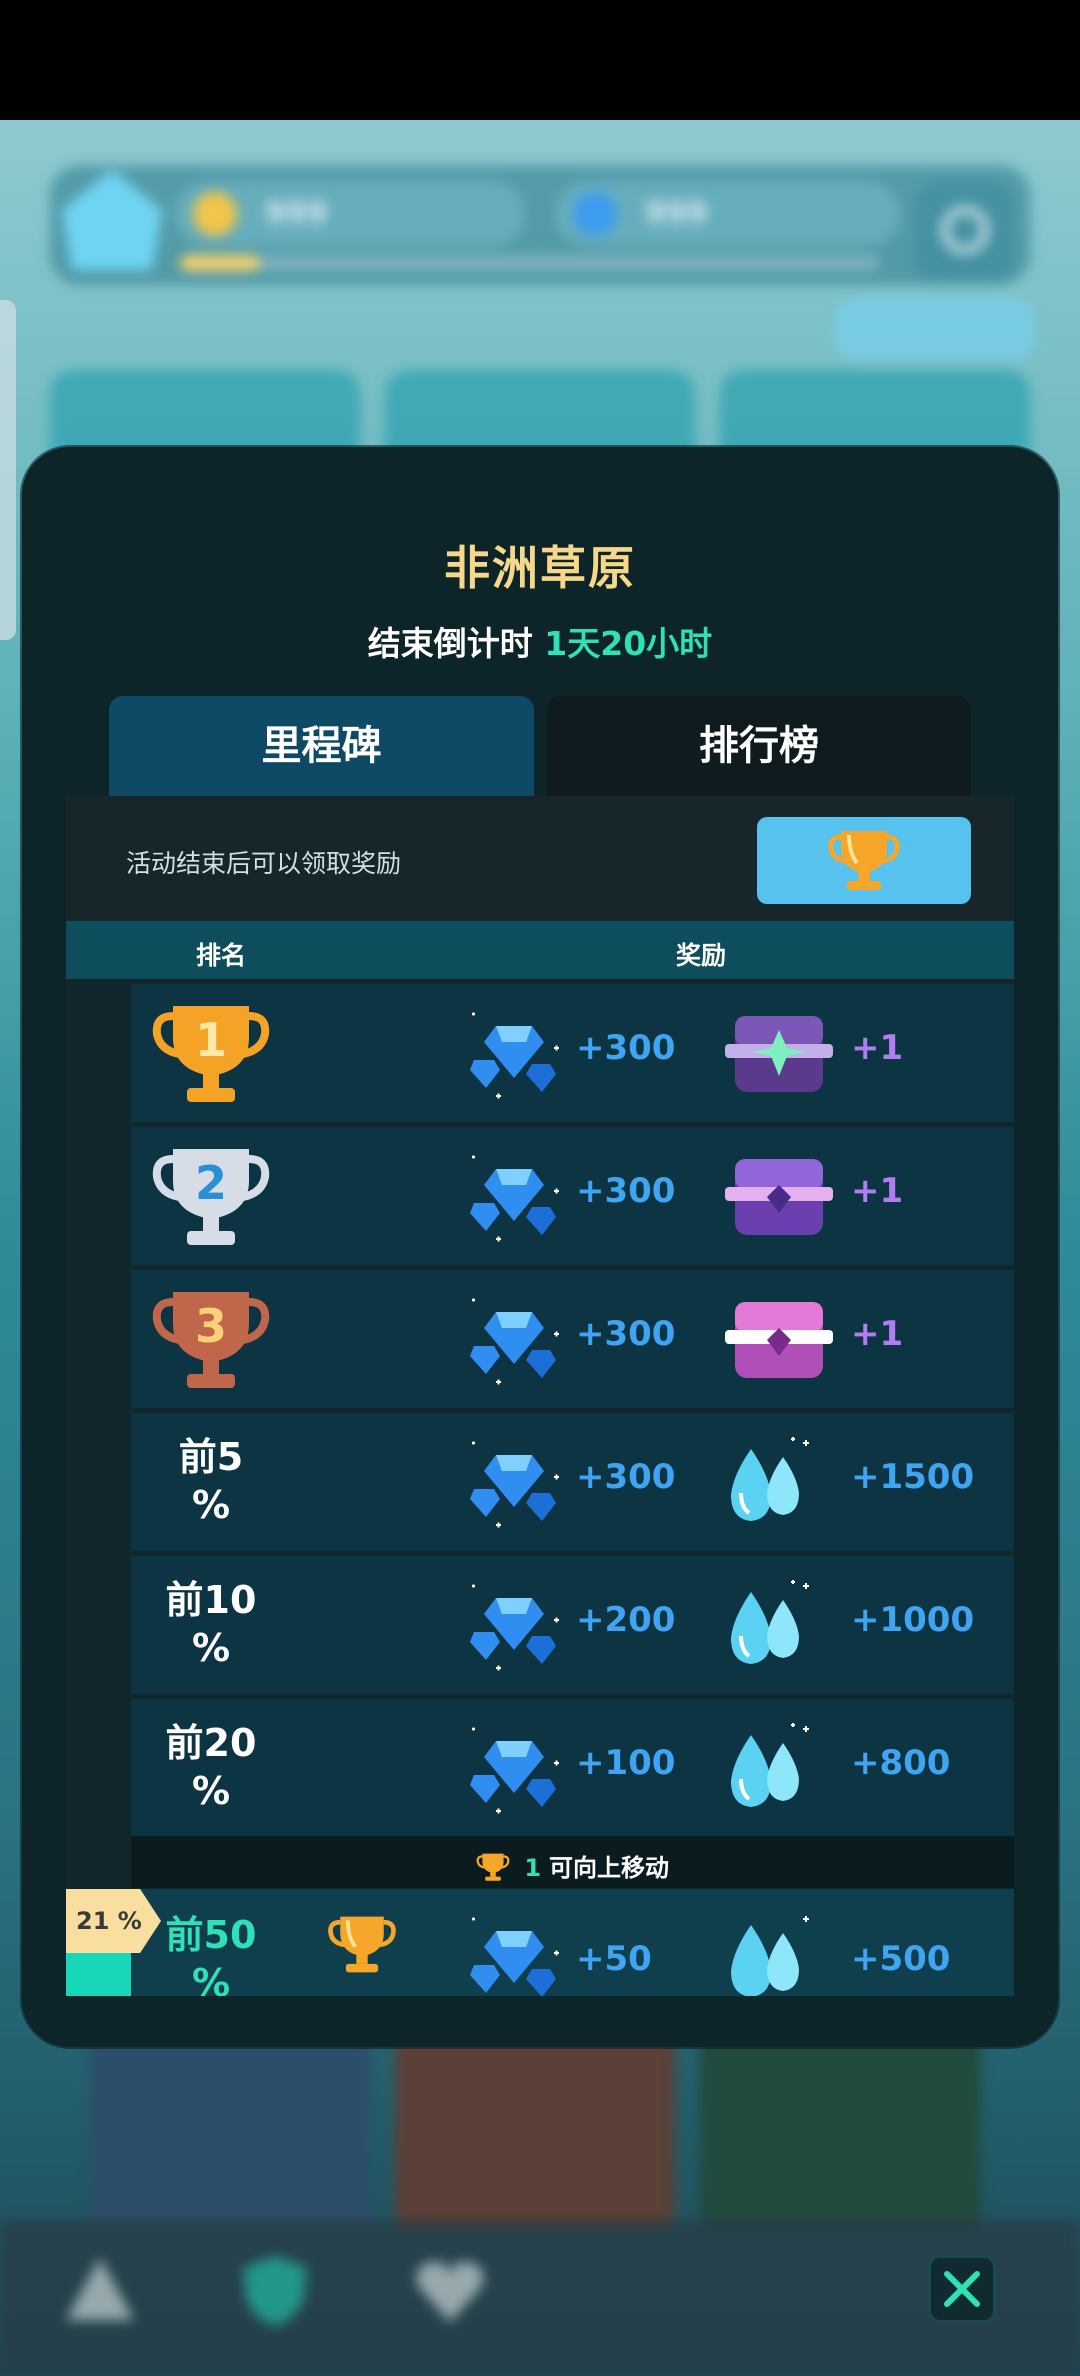  Describe the element at coordinates (759, 746) in the screenshot. I see `tab-leaderboard: 排行榜` at that location.